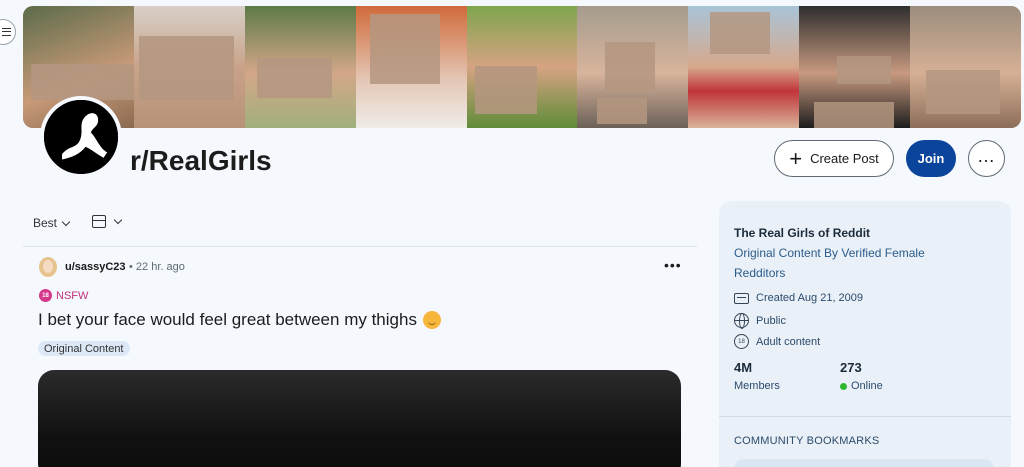  I want to click on create-post-label: Create Post, so click(844, 158).